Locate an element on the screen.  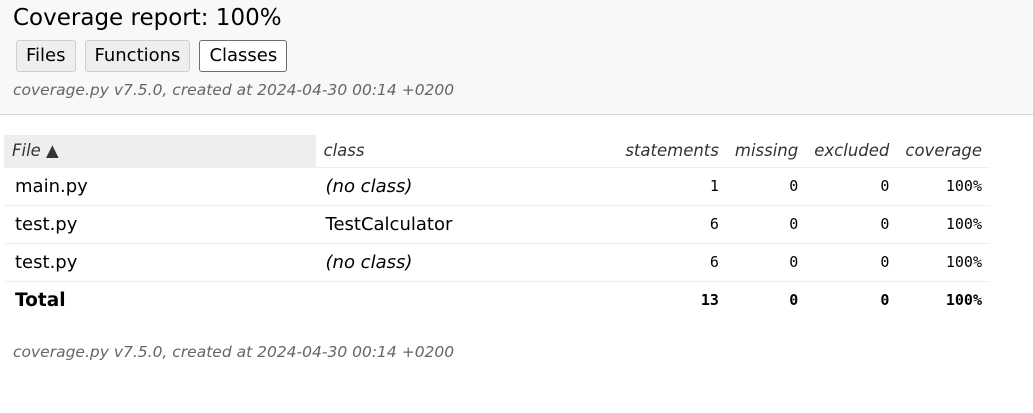
tab-classes: Classes is located at coordinates (243, 56).